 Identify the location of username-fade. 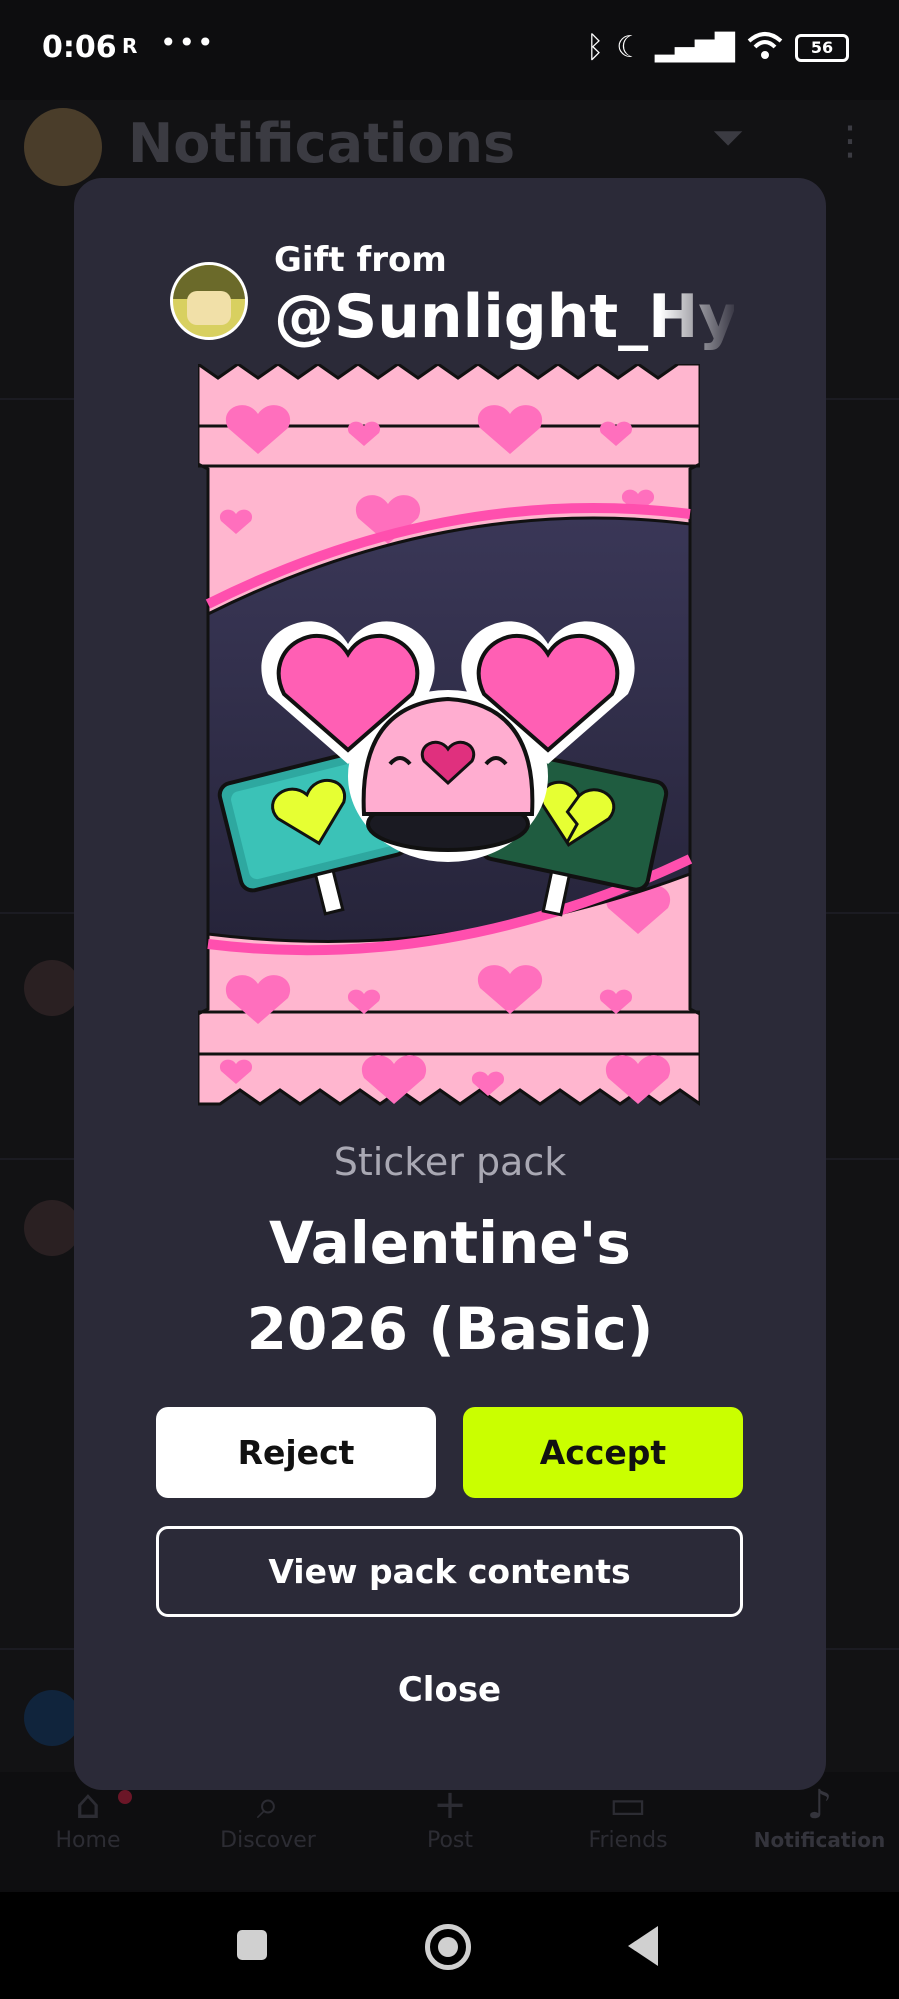
(700, 320).